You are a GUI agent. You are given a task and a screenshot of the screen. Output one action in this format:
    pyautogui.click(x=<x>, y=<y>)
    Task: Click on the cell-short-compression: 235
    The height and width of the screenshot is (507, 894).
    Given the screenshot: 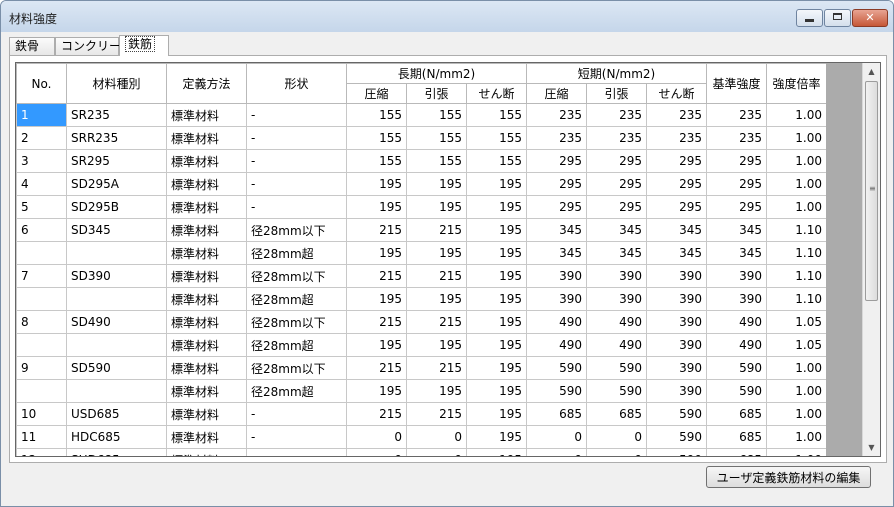 What is the action you would take?
    pyautogui.click(x=556, y=138)
    